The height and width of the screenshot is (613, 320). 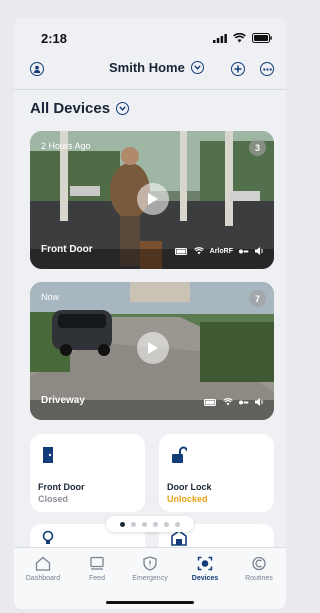 What do you see at coordinates (70, 108) in the screenshot?
I see `section-title: All Devices` at bounding box center [70, 108].